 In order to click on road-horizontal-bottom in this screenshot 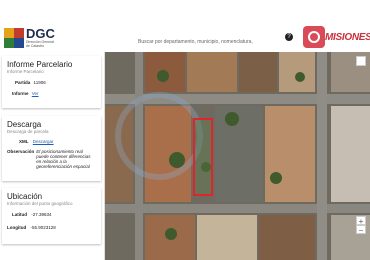, I will do `click(237, 208)`.